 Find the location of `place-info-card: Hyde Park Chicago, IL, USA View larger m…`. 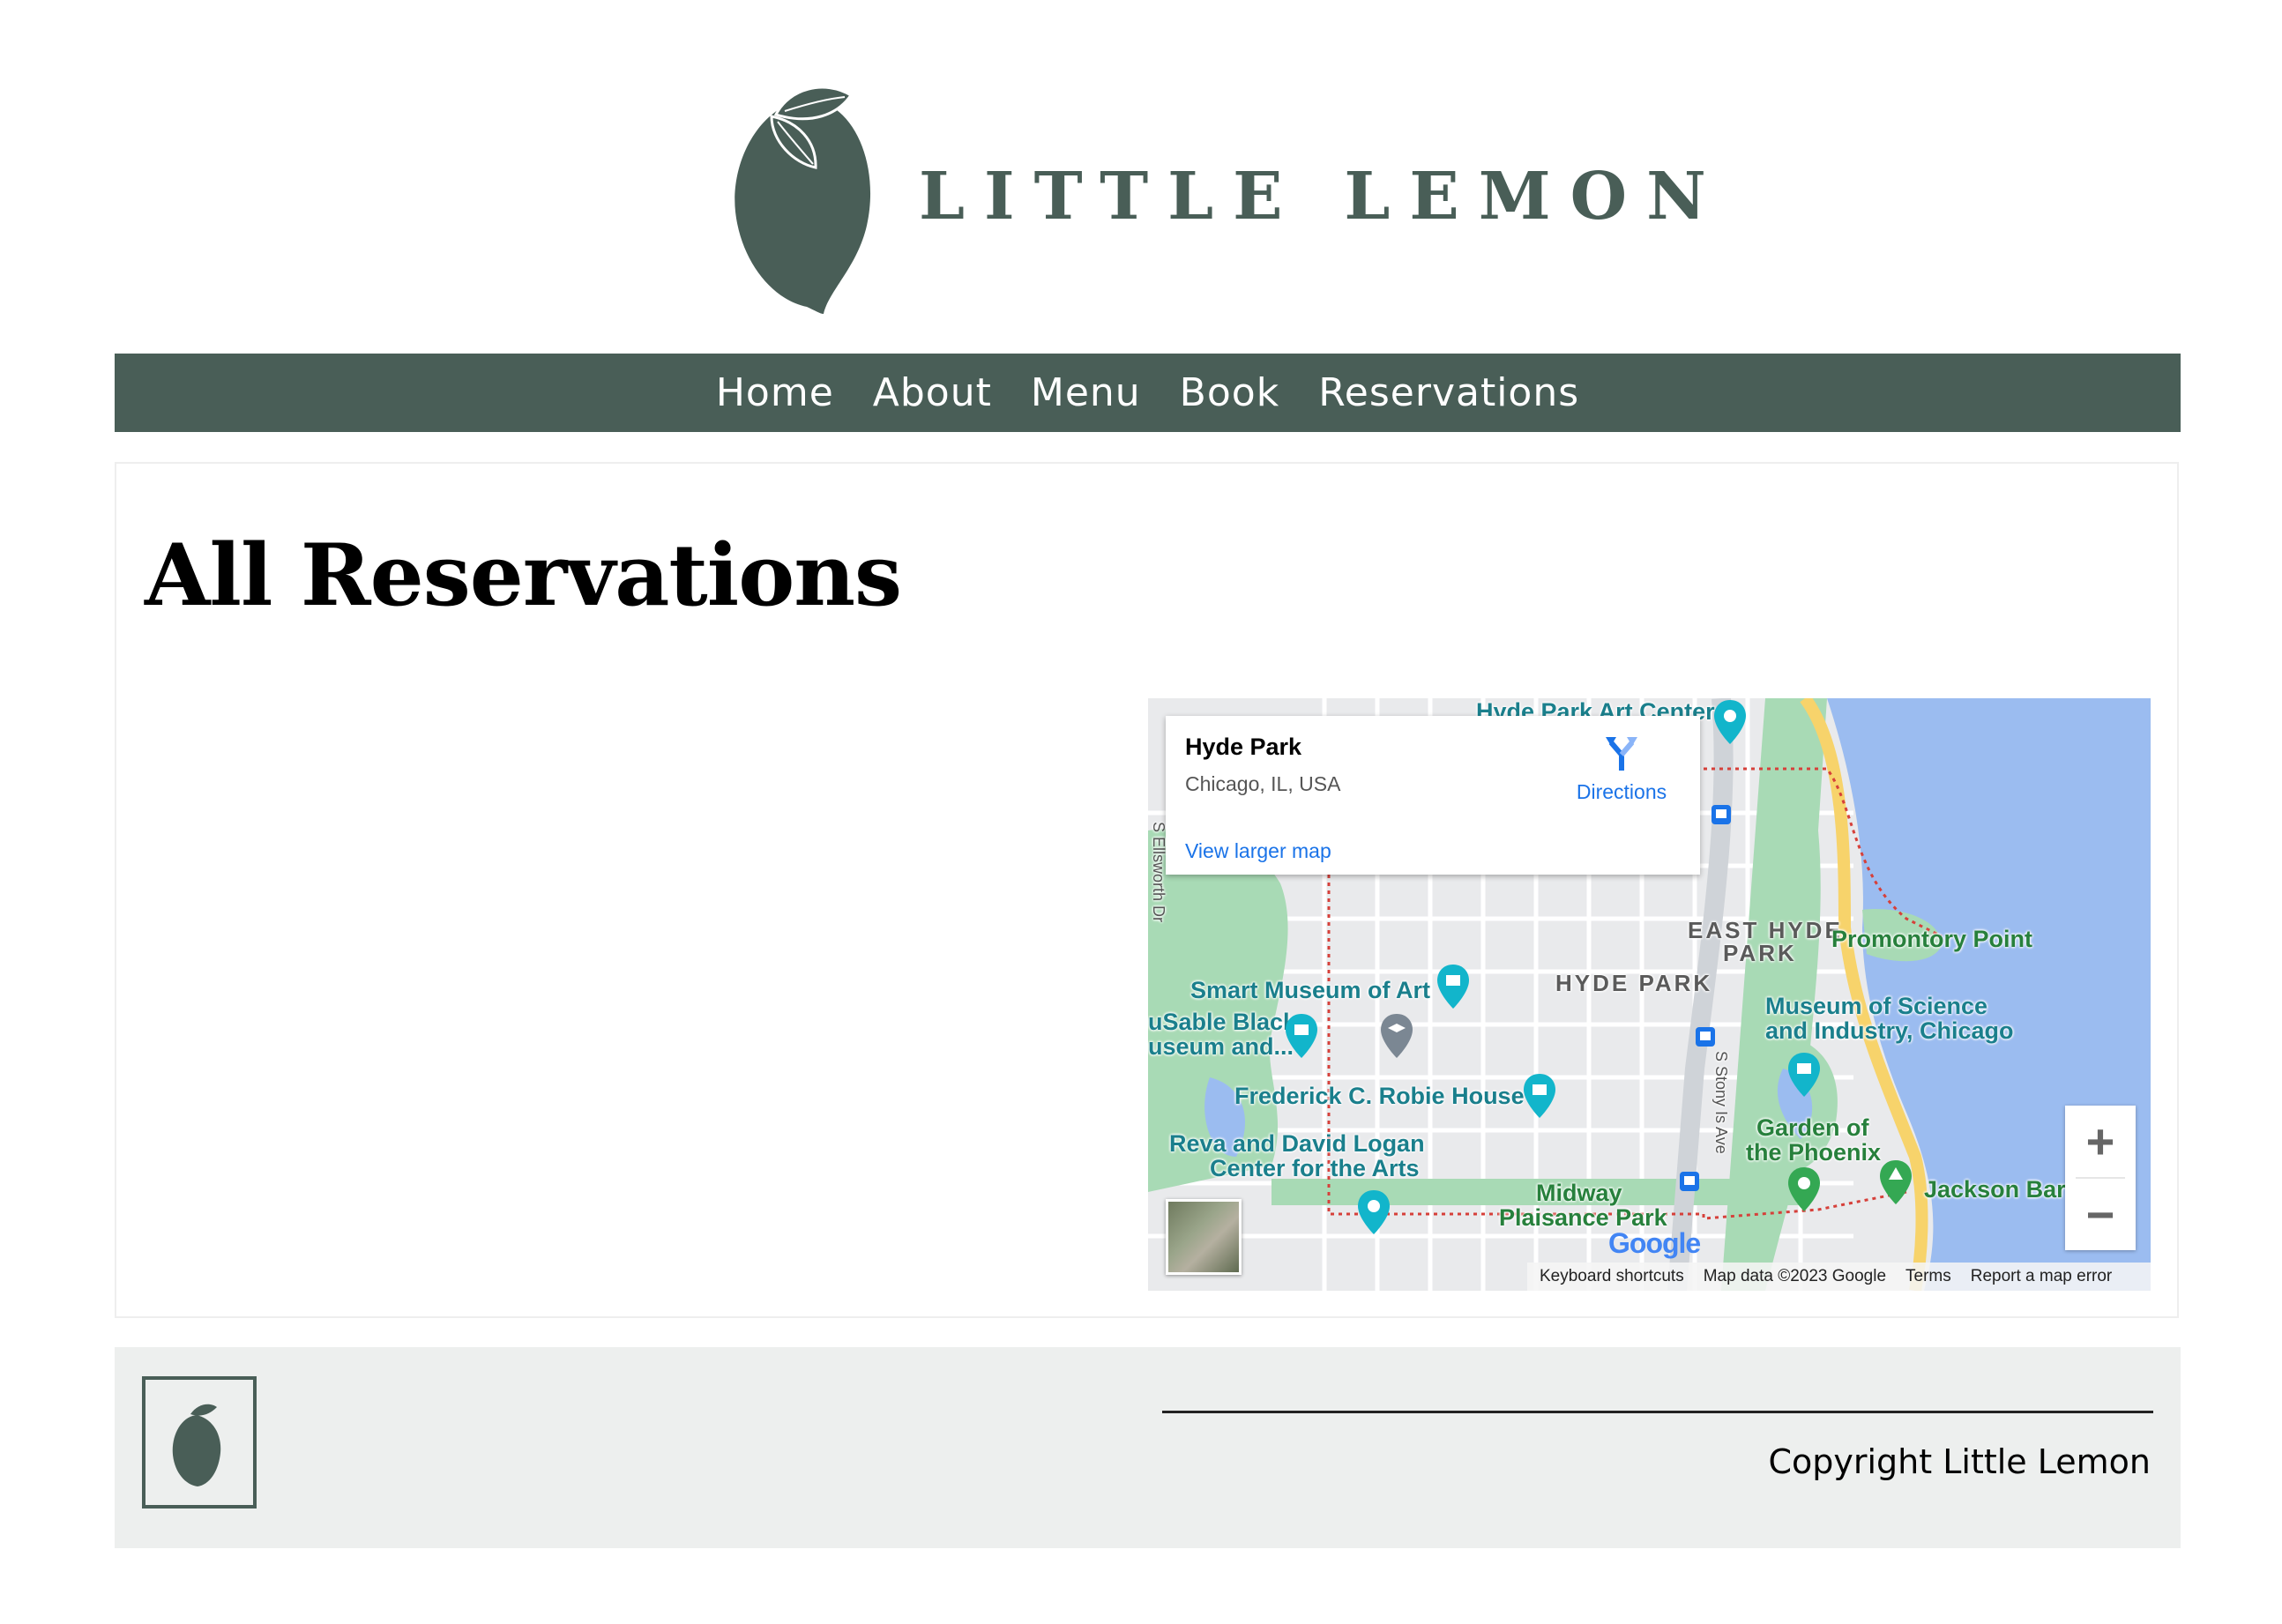

place-info-card: Hyde Park Chicago, IL, USA View larger m… is located at coordinates (1433, 795).